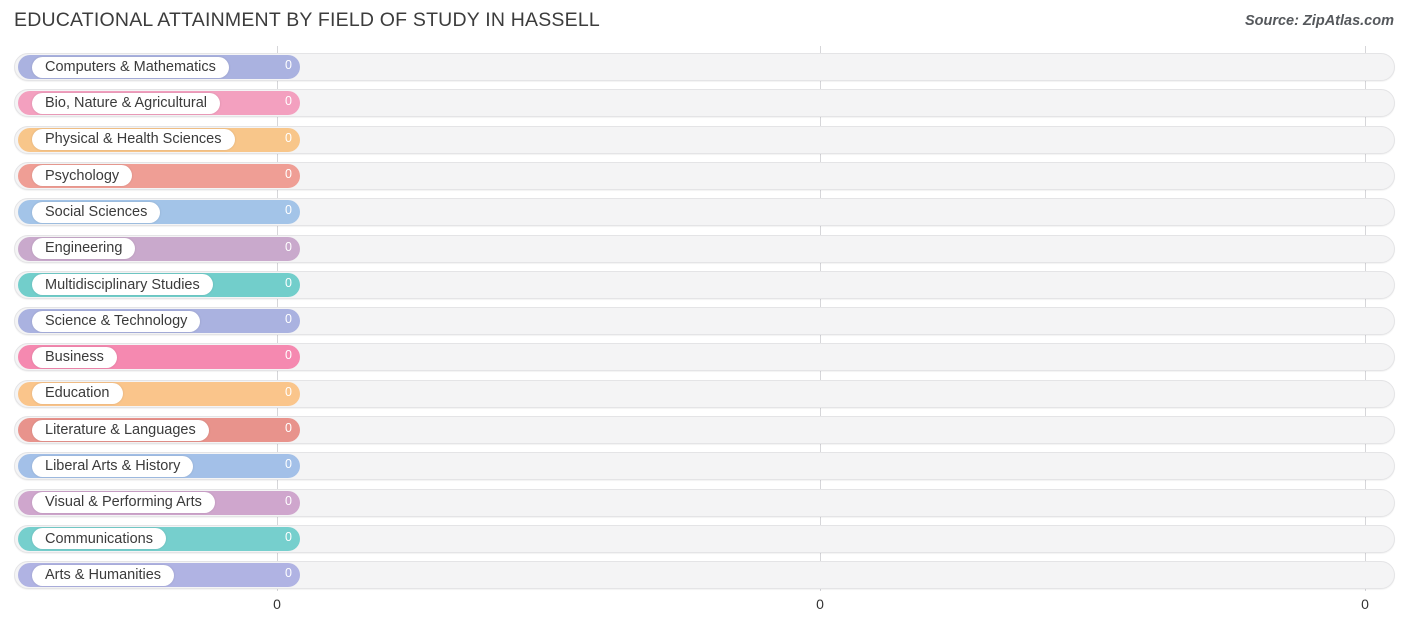 The width and height of the screenshot is (1406, 631). I want to click on bar-row: 0 Communications, so click(704, 538).